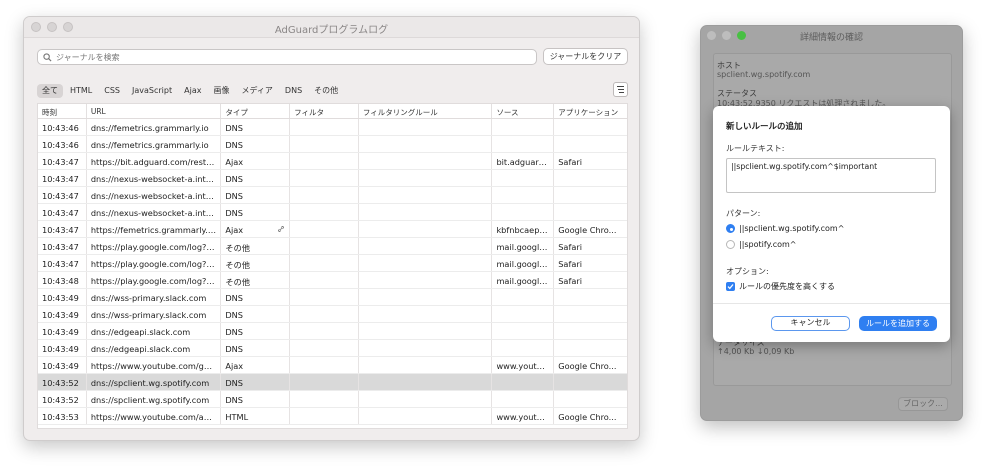  Describe the element at coordinates (585, 56) in the screenshot. I see `clear-journal-button: ジャーナルをクリア` at that location.